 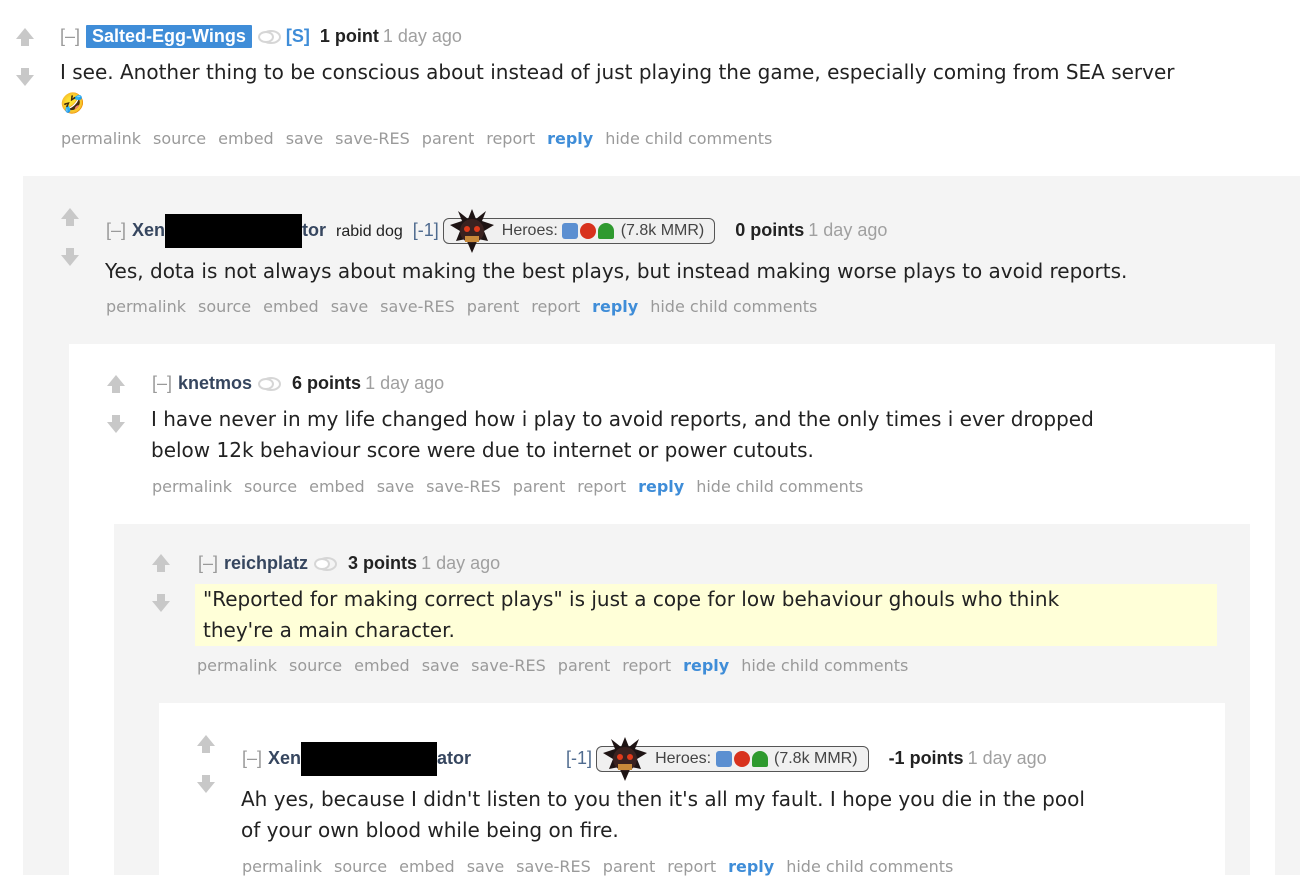 What do you see at coordinates (266, 563) in the screenshot?
I see `author-link: reichplatz` at bounding box center [266, 563].